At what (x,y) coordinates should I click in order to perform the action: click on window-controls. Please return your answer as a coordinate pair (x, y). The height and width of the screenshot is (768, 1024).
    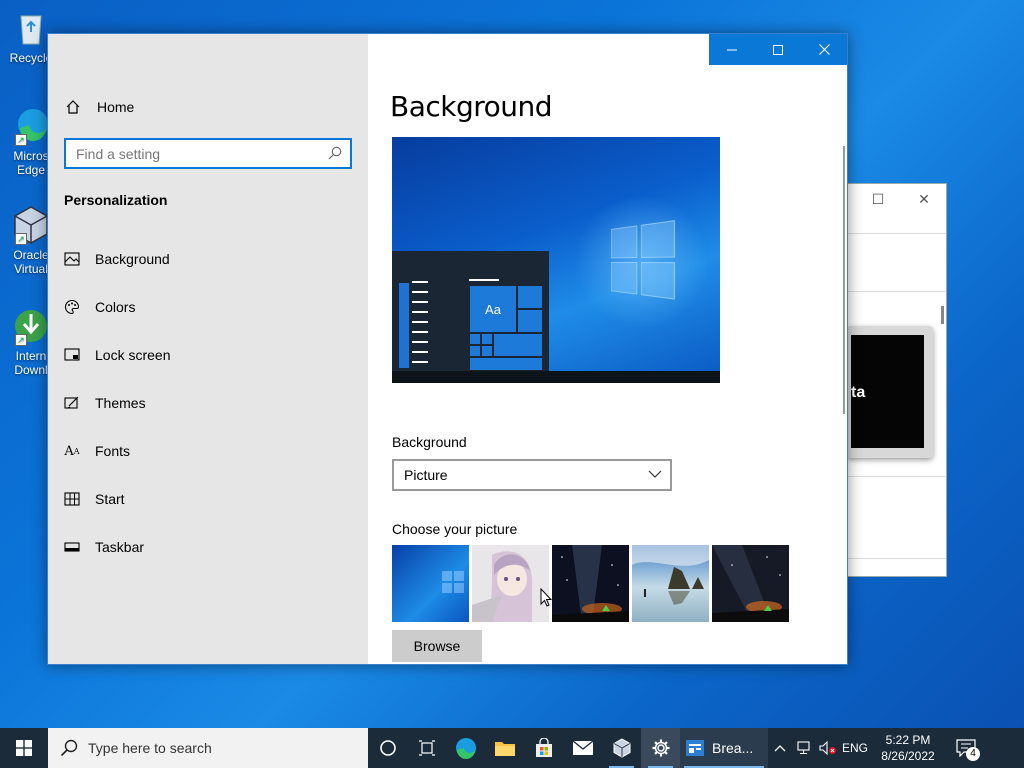
    Looking at the image, I should click on (778, 49).